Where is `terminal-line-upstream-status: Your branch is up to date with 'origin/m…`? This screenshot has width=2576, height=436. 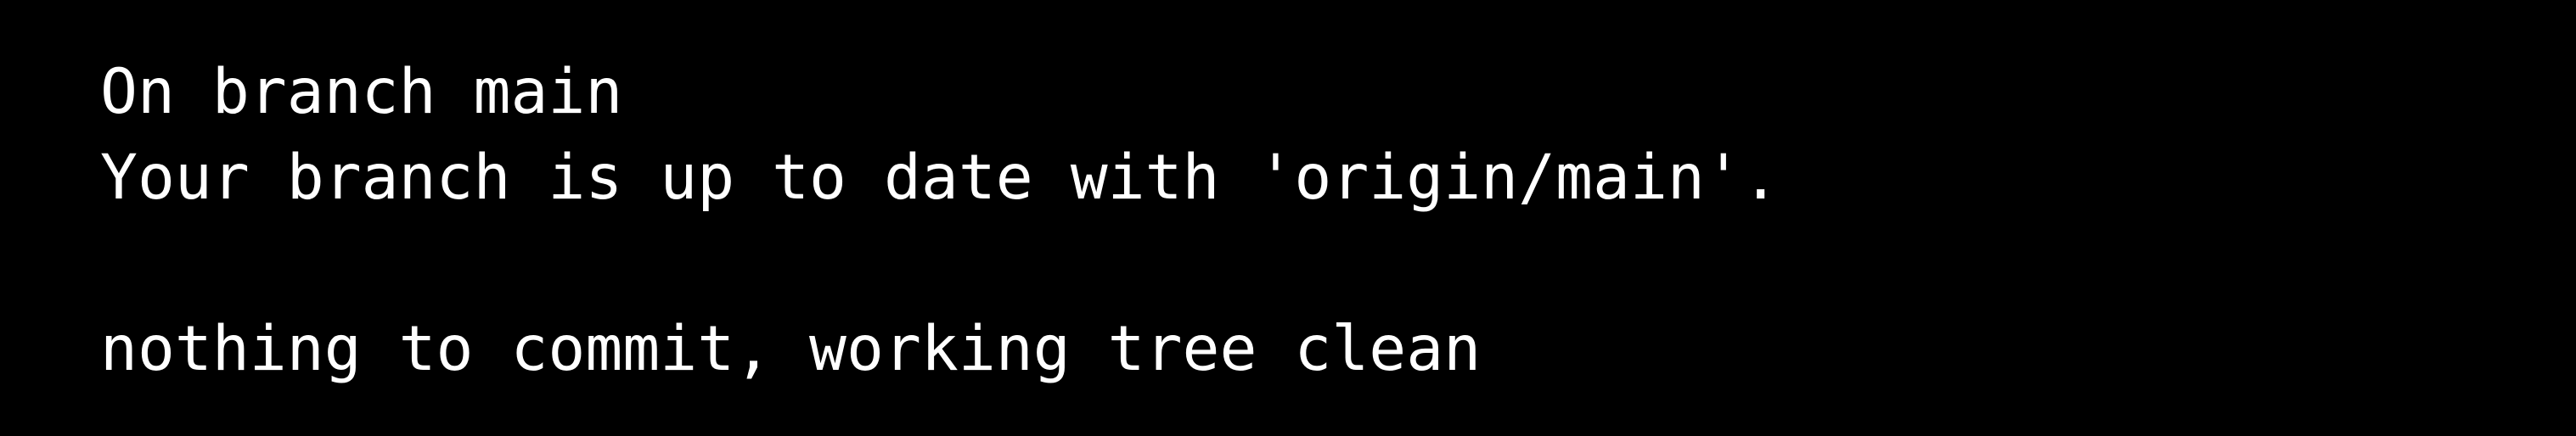
terminal-line-upstream-status: Your branch is up to date with 'origin/m… is located at coordinates (940, 178).